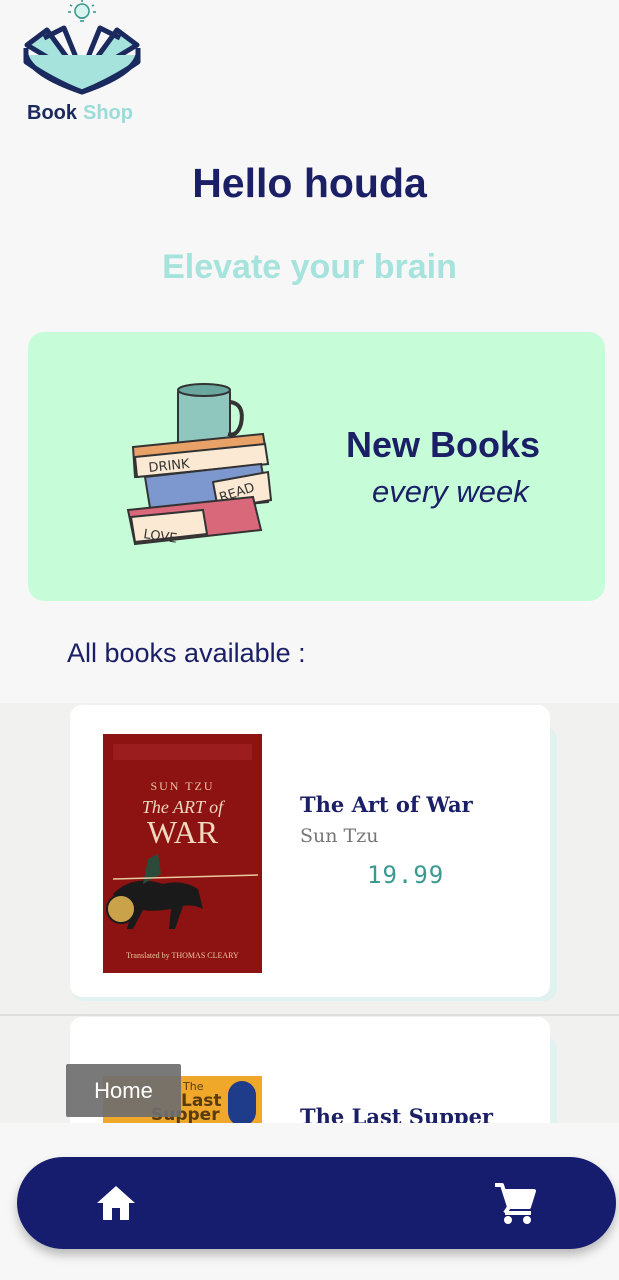  I want to click on nav-cart-button, so click(515, 1203).